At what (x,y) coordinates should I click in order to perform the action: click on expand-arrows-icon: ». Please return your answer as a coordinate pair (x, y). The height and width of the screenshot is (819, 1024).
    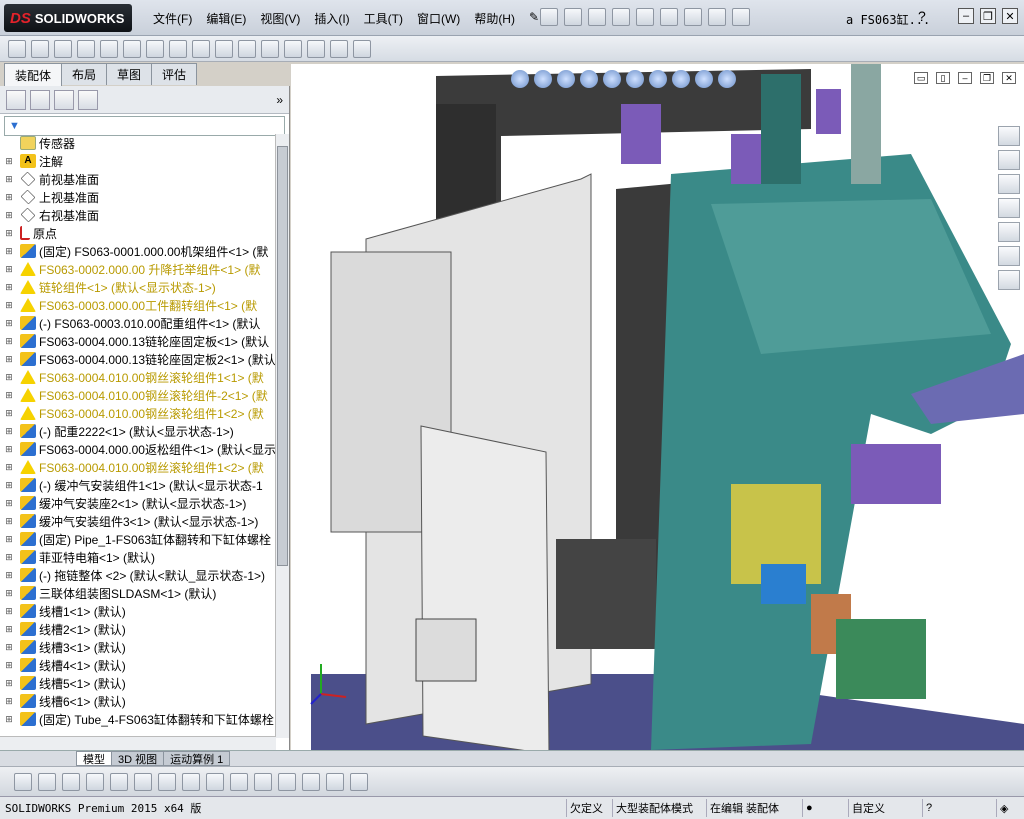
    Looking at the image, I should click on (279, 100).